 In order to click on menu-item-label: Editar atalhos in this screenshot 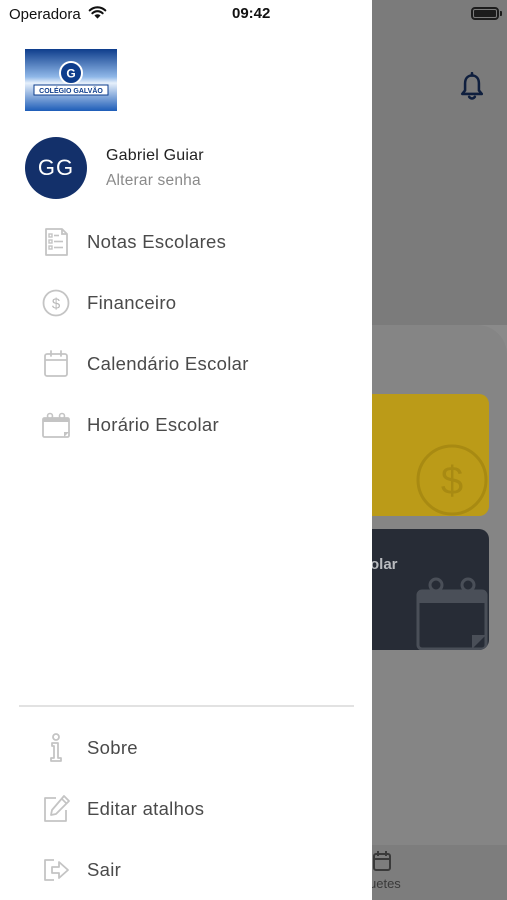, I will do `click(146, 808)`.